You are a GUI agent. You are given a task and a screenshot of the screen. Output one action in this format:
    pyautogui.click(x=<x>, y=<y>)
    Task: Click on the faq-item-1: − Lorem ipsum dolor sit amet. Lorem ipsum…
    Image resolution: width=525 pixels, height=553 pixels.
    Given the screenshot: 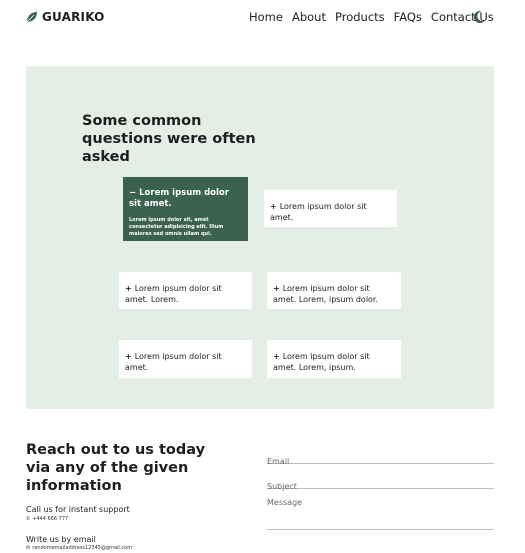 What is the action you would take?
    pyautogui.click(x=185, y=209)
    